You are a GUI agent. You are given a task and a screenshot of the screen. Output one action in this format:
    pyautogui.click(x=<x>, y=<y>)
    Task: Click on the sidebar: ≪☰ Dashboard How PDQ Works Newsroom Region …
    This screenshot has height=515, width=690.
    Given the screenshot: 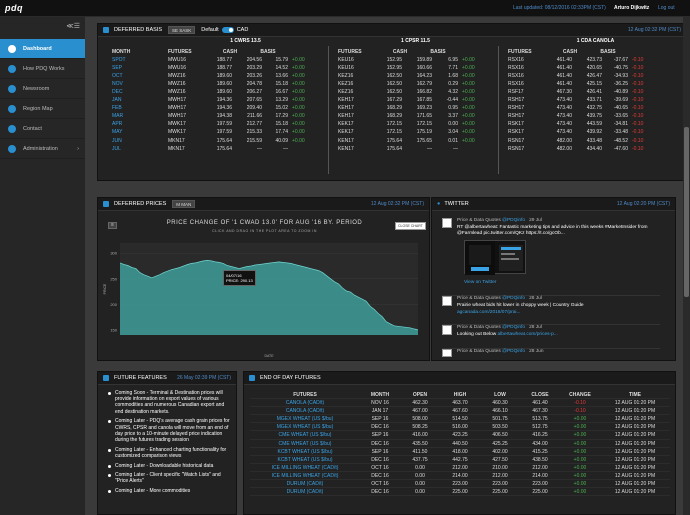 What is the action you would take?
    pyautogui.click(x=42, y=266)
    